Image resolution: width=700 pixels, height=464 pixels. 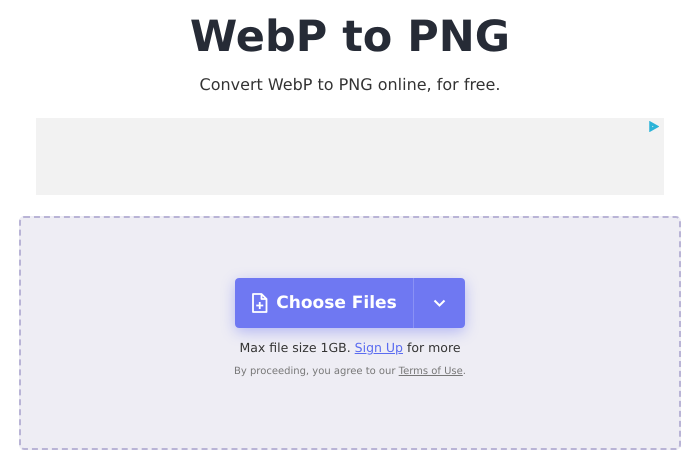 What do you see at coordinates (350, 347) in the screenshot?
I see `file-size-note: Max file size 1GB. Sign Up for more` at bounding box center [350, 347].